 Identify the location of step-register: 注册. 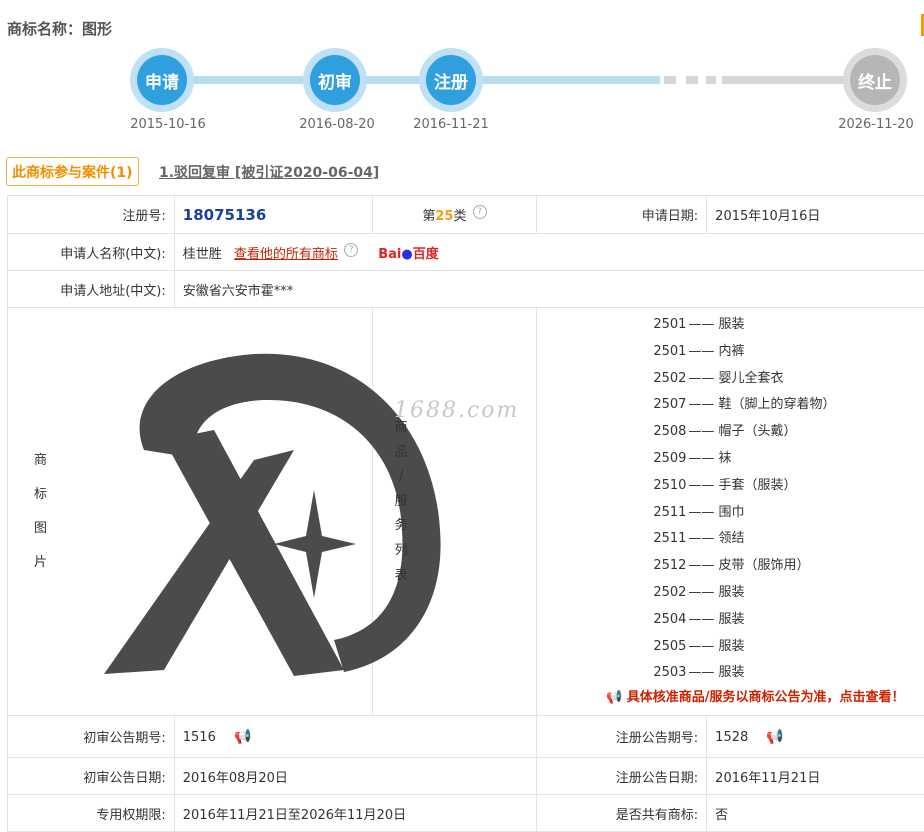
(451, 80).